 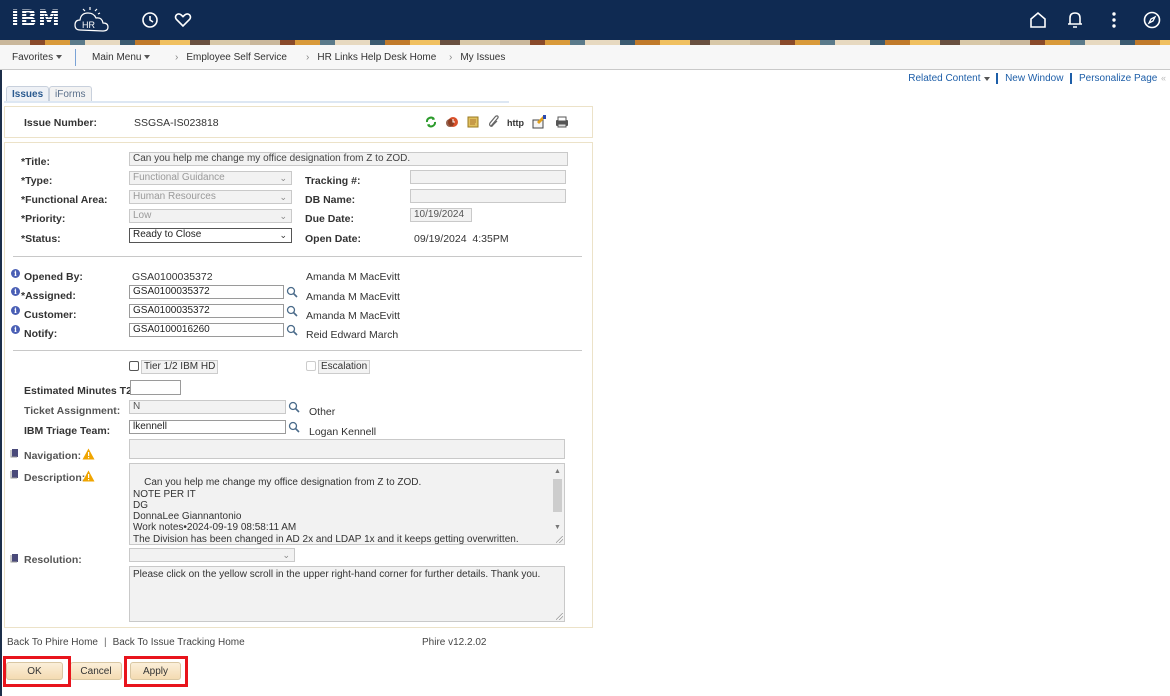 I want to click on db-name-label: DB Name:, so click(x=330, y=200).